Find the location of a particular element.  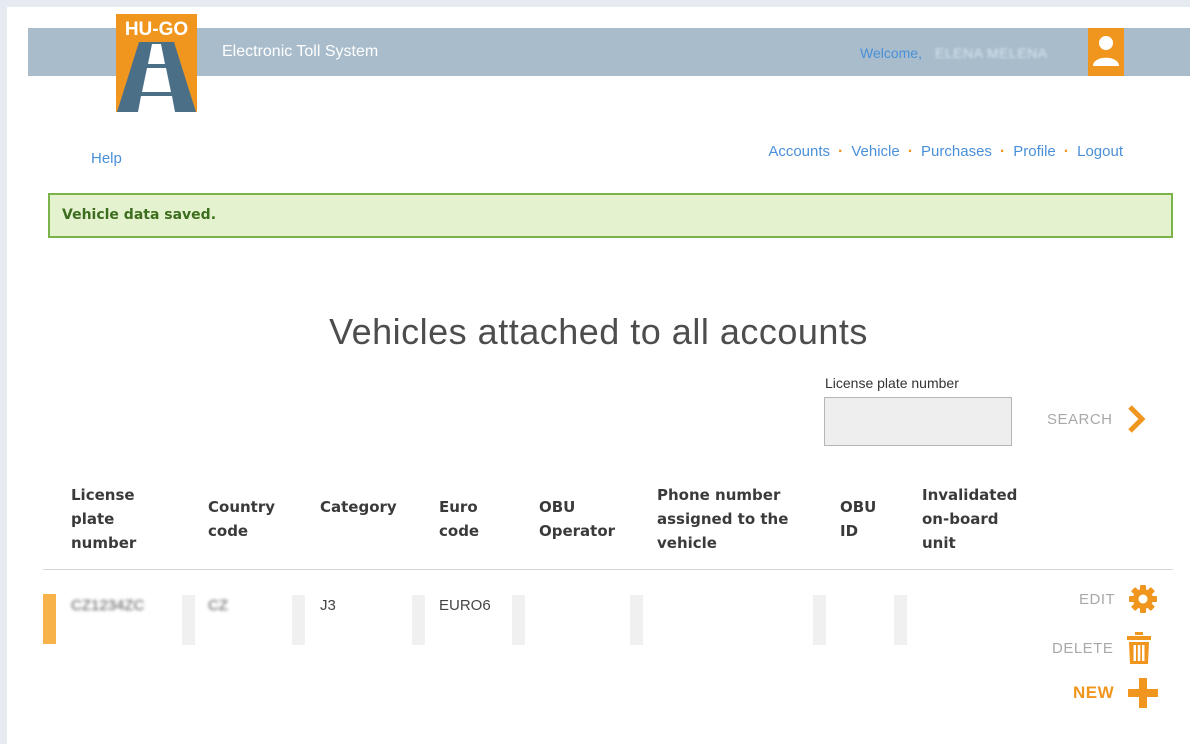

nav-purchases: Purchases is located at coordinates (956, 151).